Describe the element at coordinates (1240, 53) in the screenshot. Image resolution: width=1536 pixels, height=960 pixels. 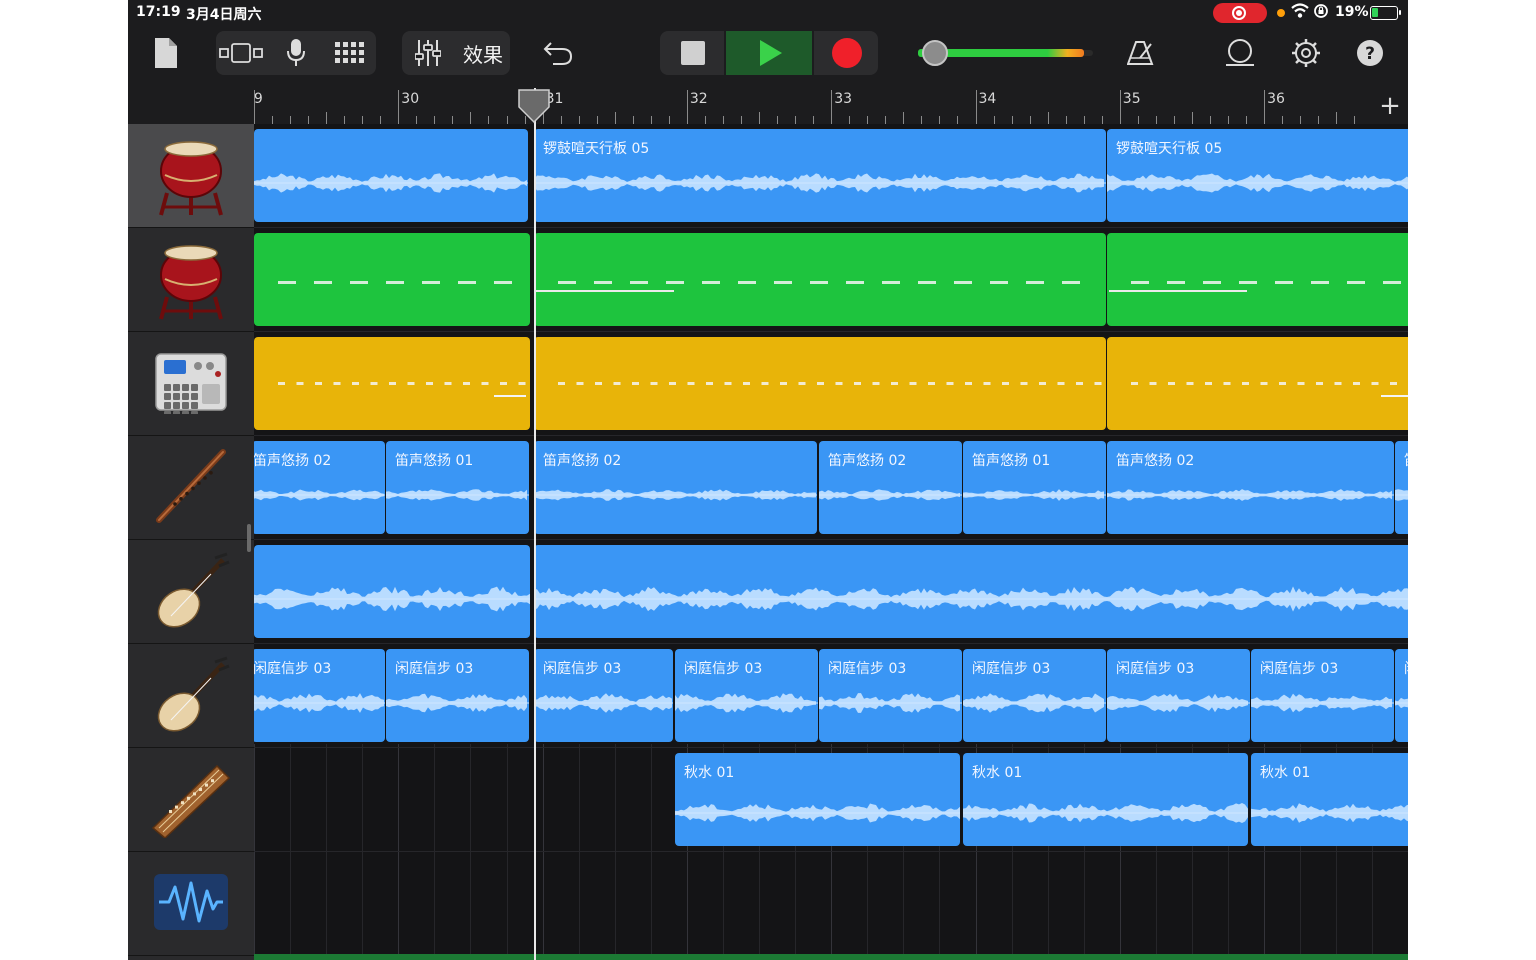
I see `loop-browser-button` at that location.